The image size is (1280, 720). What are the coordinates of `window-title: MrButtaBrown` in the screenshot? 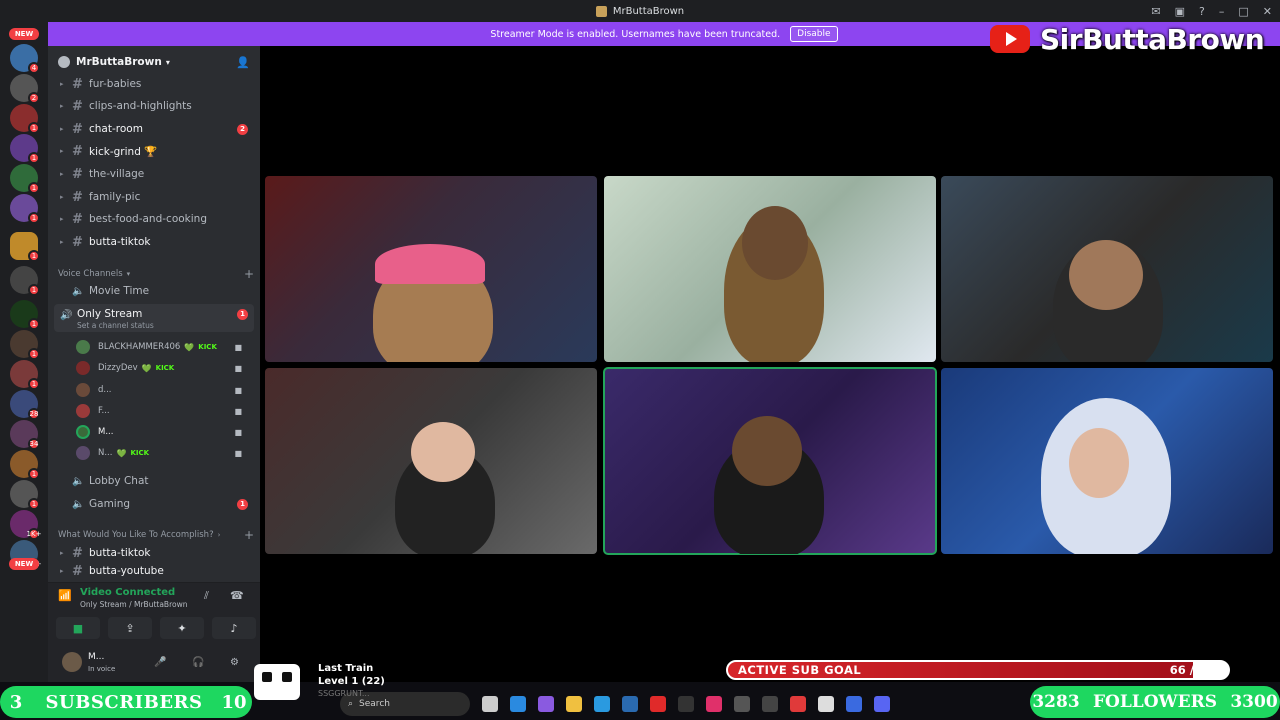 It's located at (648, 11).